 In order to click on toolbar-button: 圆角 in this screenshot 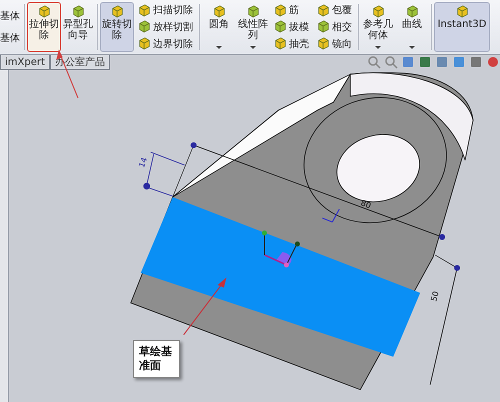, I will do `click(219, 27)`.